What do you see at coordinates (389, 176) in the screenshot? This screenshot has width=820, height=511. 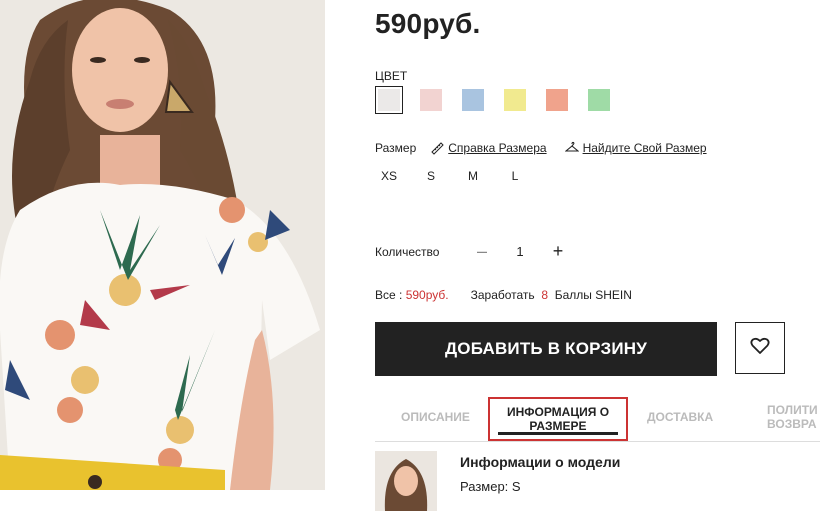 I see `size-option-xs: XS` at bounding box center [389, 176].